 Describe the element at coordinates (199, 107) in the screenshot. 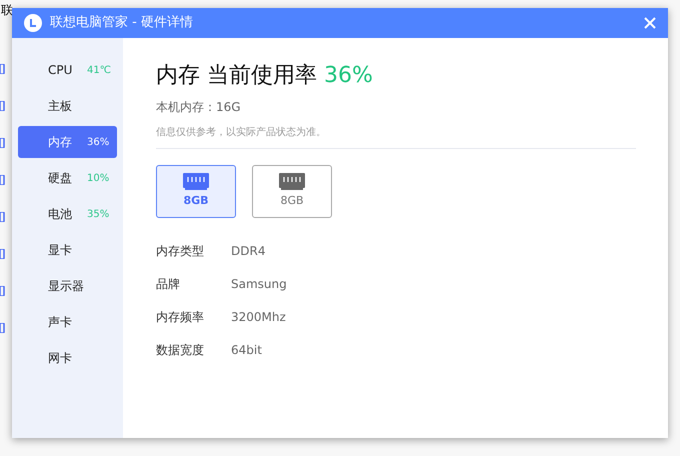

I see `total-memory: 本机内存：16G` at that location.